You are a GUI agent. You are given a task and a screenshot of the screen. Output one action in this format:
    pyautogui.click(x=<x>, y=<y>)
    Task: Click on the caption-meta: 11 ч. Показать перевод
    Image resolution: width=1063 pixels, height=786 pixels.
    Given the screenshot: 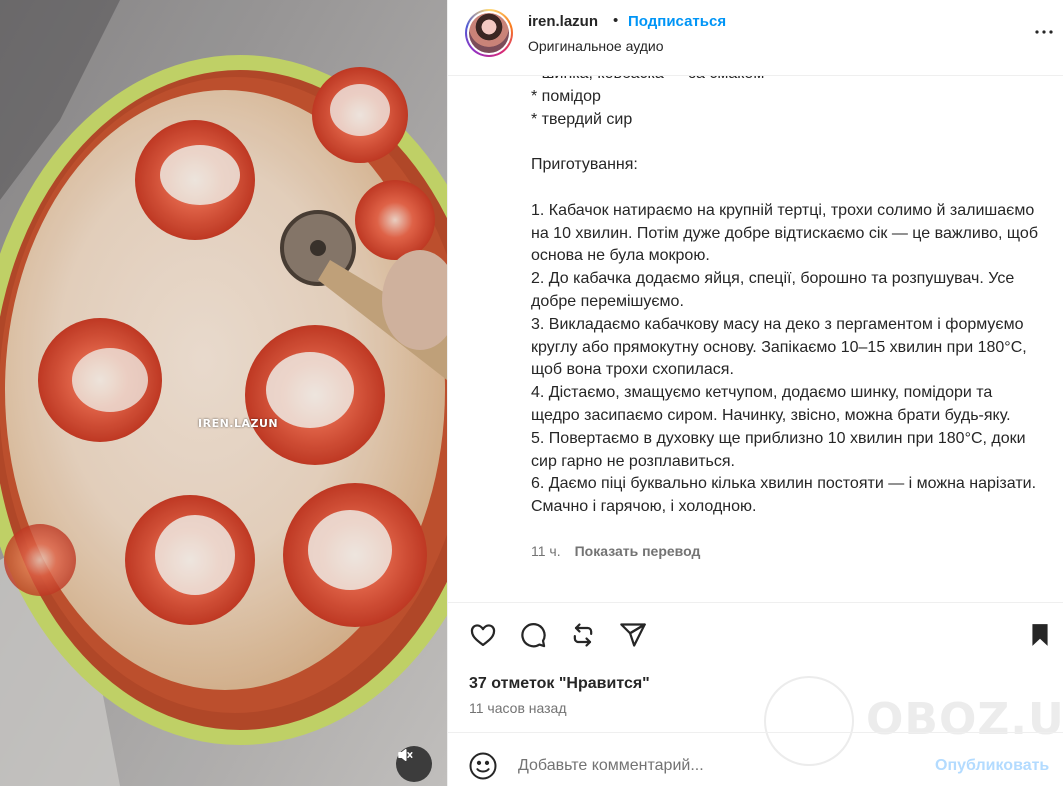 What is the action you would take?
    pyautogui.click(x=615, y=551)
    